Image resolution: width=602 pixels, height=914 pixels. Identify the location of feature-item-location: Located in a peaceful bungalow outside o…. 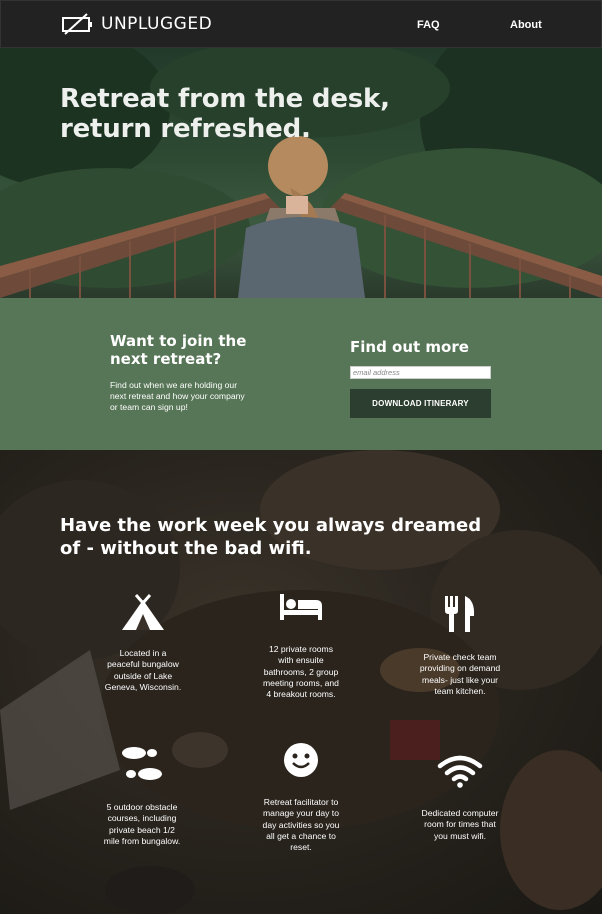
(143, 643).